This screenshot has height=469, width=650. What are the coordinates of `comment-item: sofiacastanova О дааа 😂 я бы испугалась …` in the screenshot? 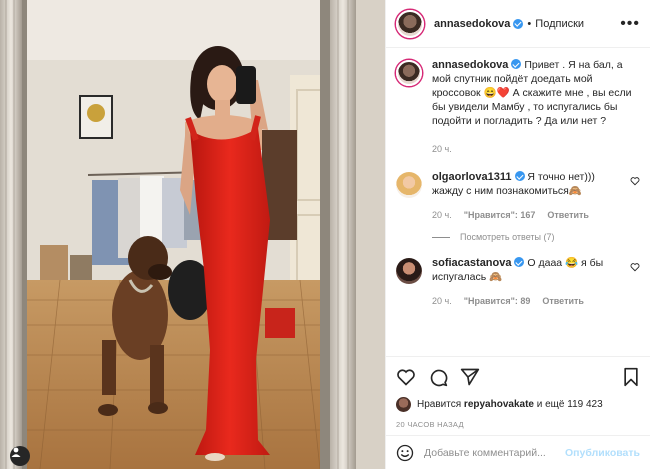 It's located at (518, 282).